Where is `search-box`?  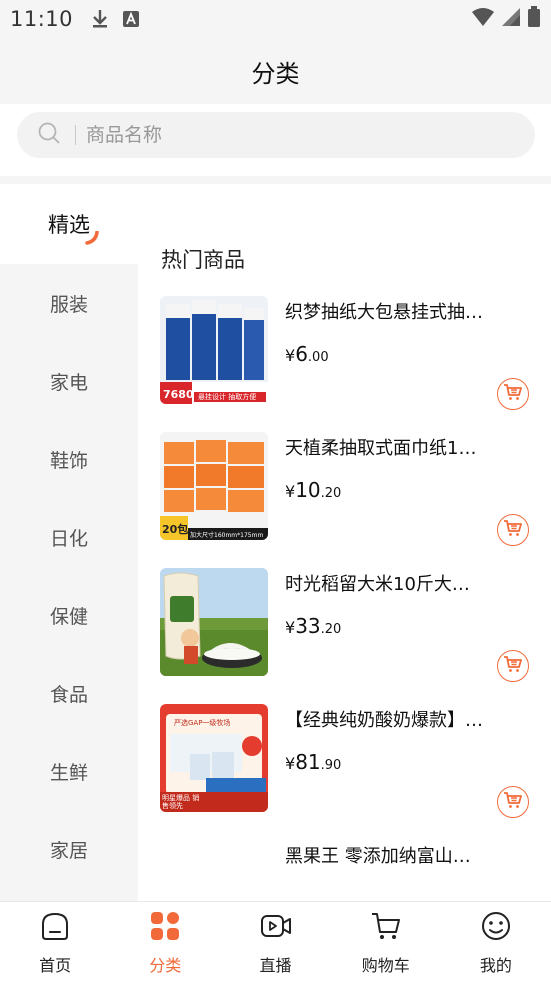
search-box is located at coordinates (276, 135).